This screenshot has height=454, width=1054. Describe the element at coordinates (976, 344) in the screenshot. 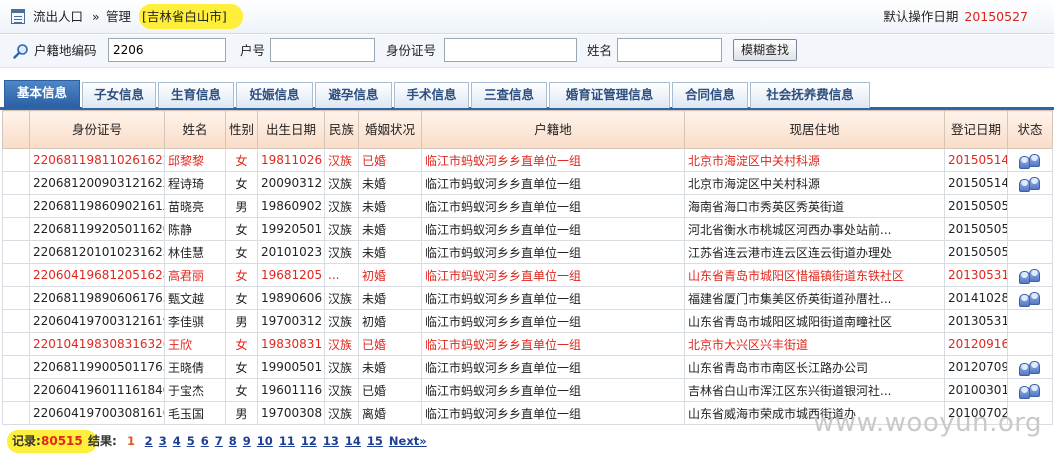

I see `cell-registration-date: 20120916` at that location.